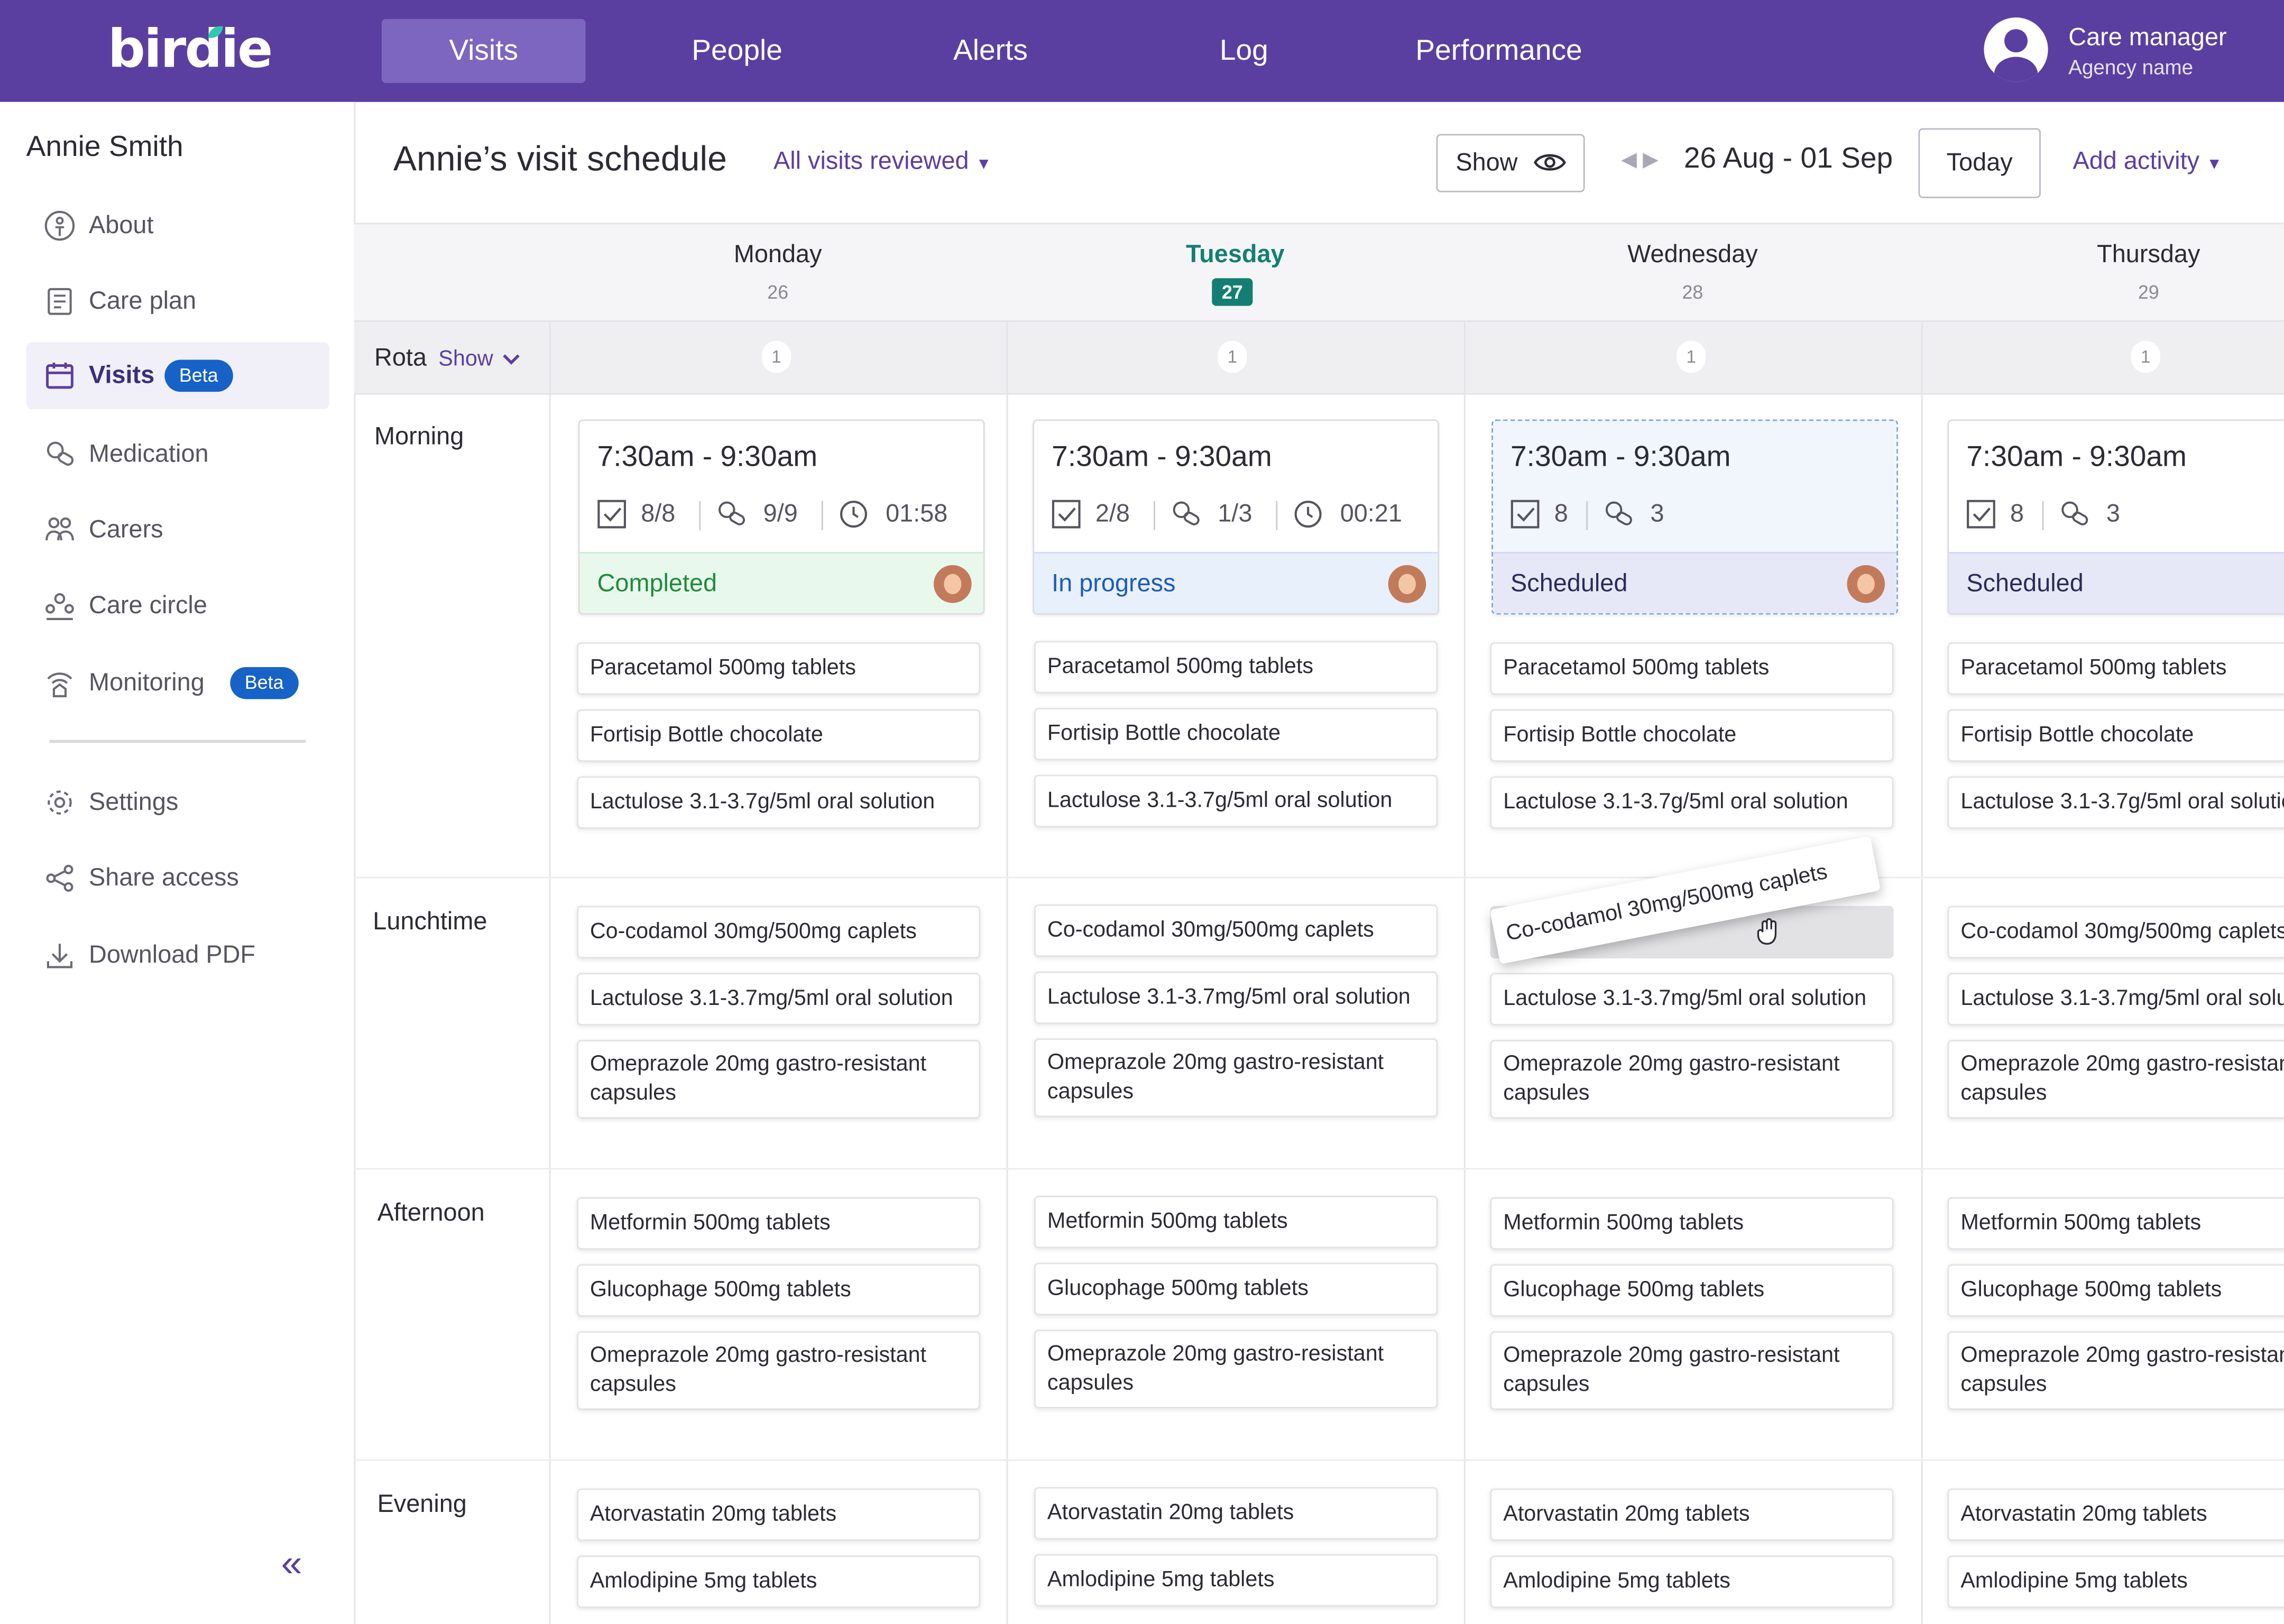 This screenshot has width=2284, height=1624. What do you see at coordinates (190, 50) in the screenshot?
I see `birdie-logo: birdie` at bounding box center [190, 50].